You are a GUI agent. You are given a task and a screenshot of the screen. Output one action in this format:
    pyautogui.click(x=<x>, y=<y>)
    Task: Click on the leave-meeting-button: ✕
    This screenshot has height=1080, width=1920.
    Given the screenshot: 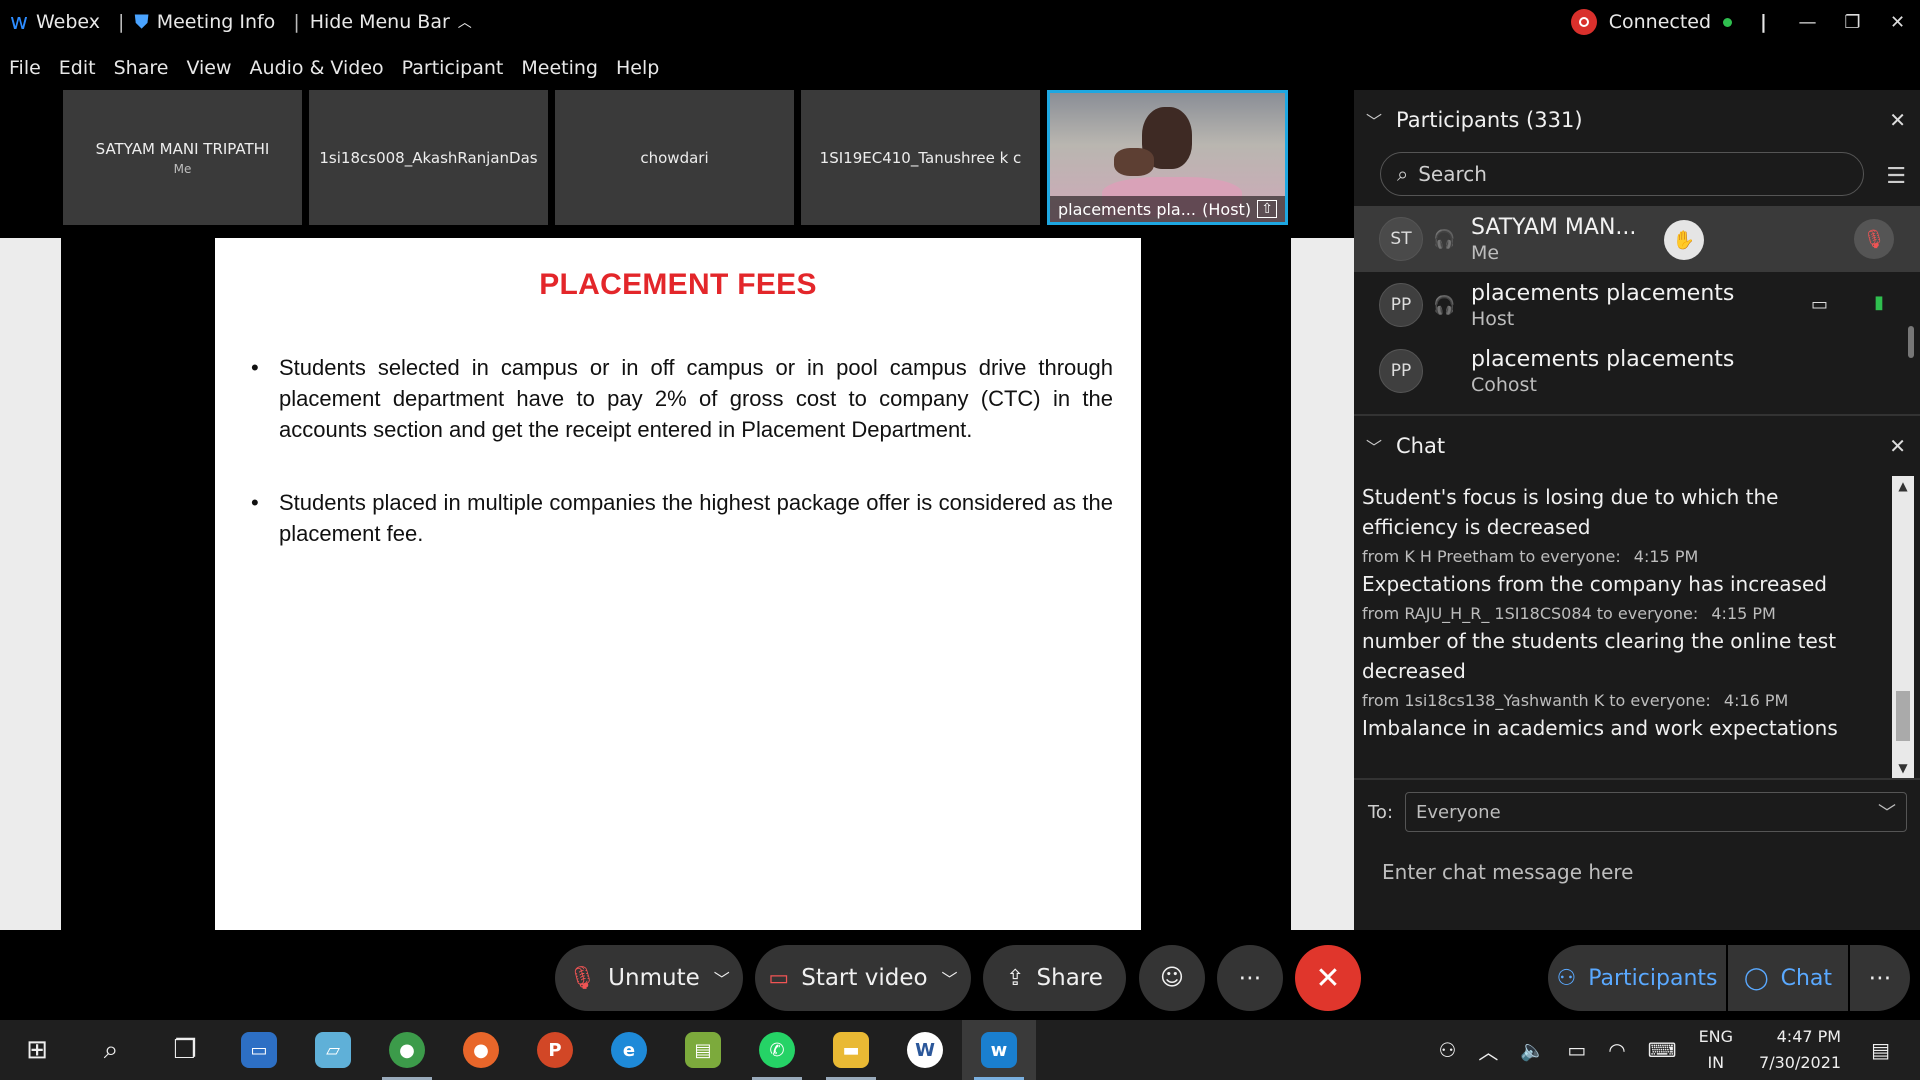 What is the action you would take?
    pyautogui.click(x=1328, y=978)
    